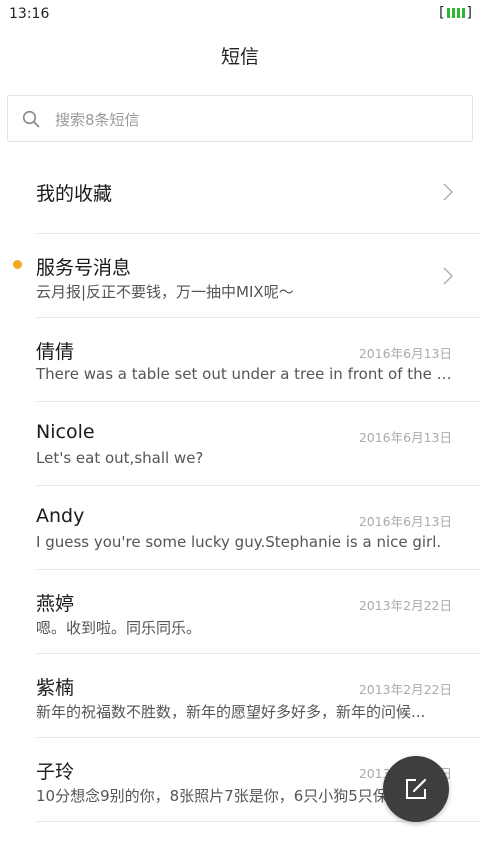 The width and height of the screenshot is (480, 853). What do you see at coordinates (97, 120) in the screenshot?
I see `search-placeholder: 搜索8条短信` at bounding box center [97, 120].